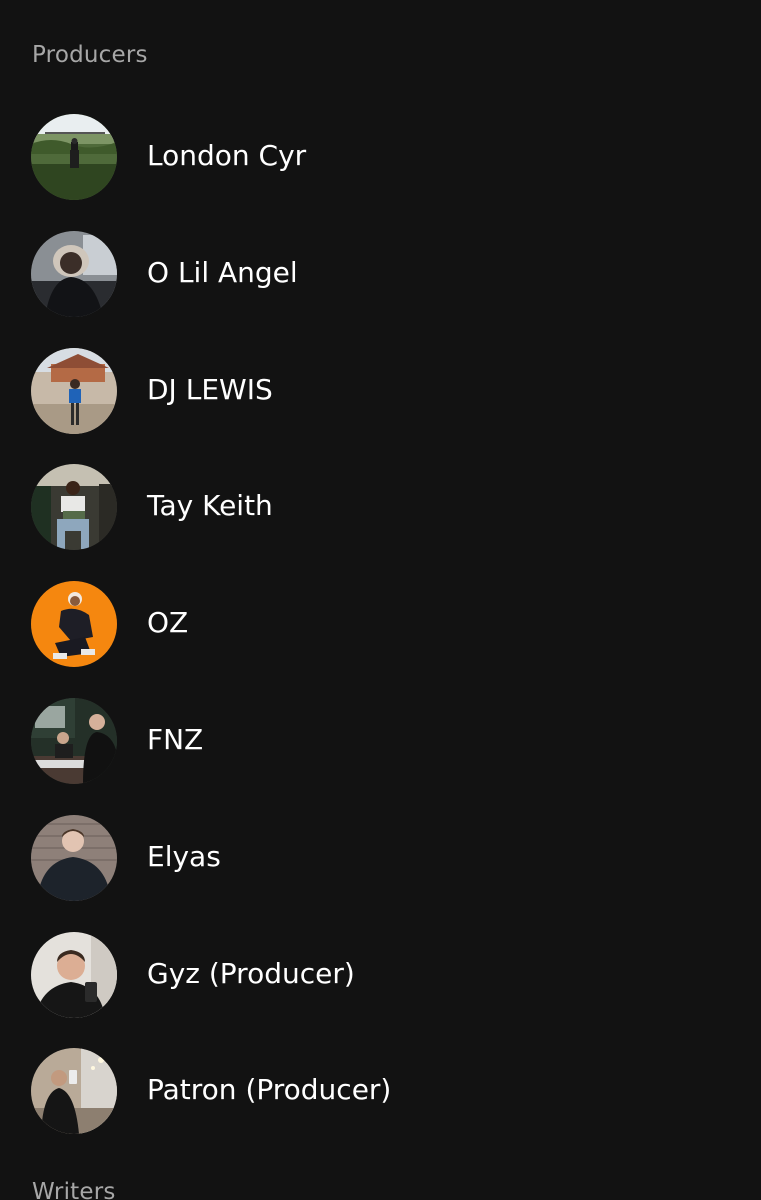  I want to click on producer-name: FNZ, so click(175, 739).